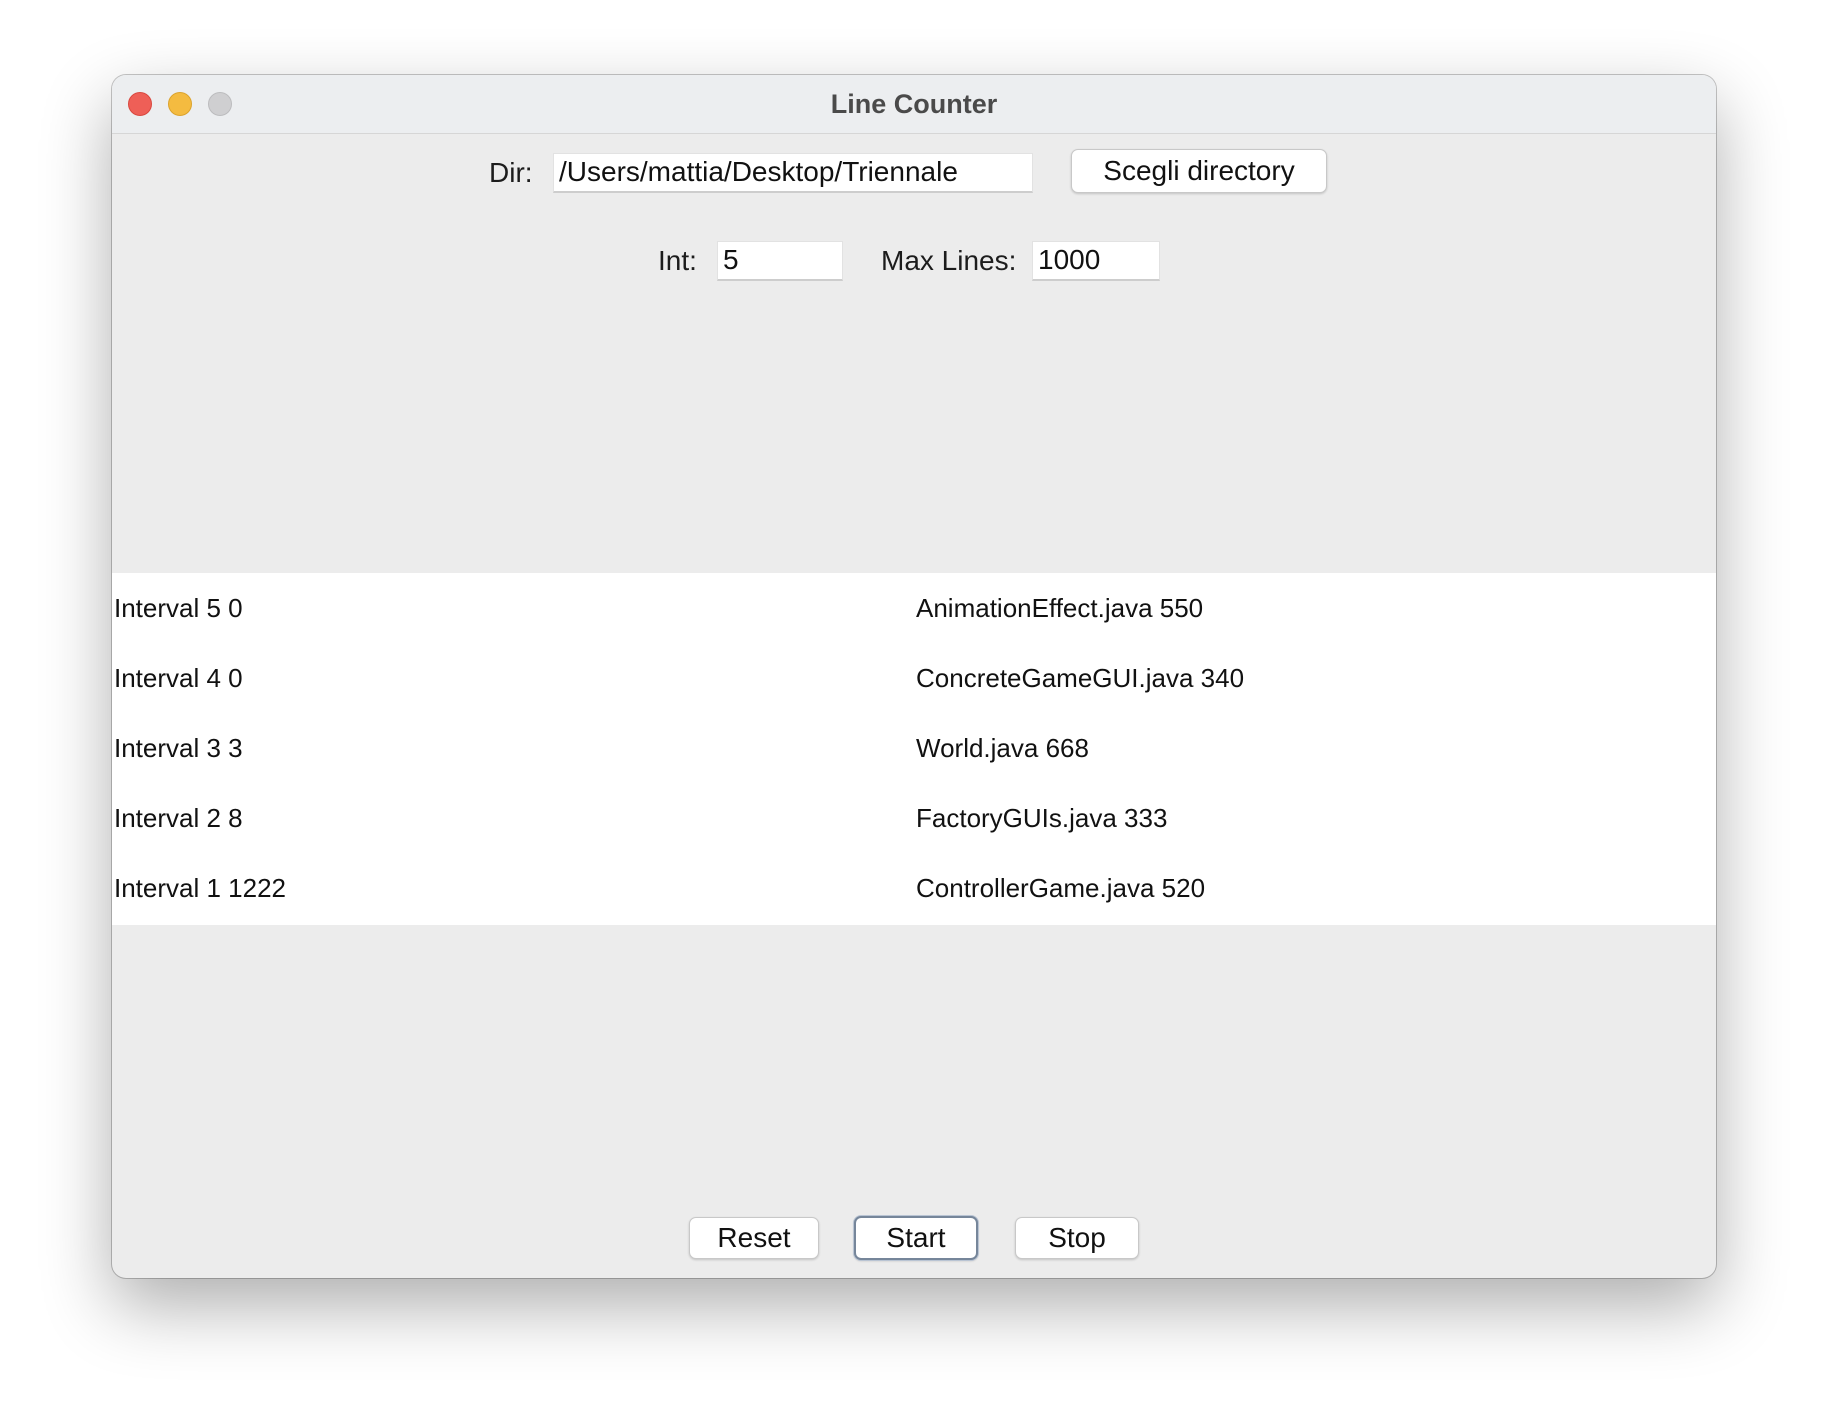 The height and width of the screenshot is (1424, 1824). Describe the element at coordinates (793, 173) in the screenshot. I see `directory-path-field: /Users/mattia/Desktop/Triennale` at that location.